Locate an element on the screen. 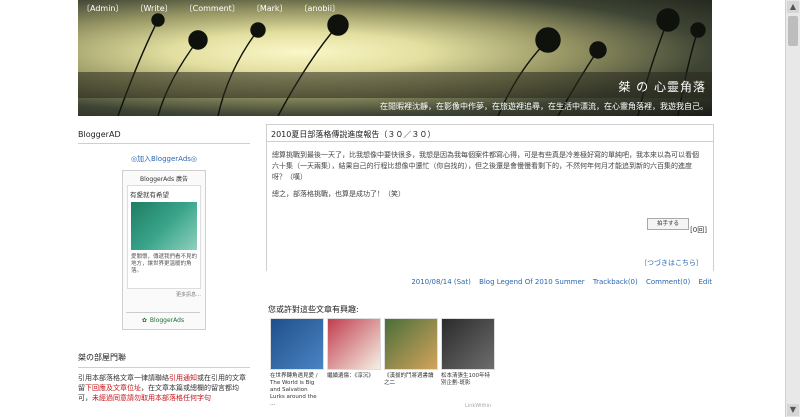  ads-title: BloggerAds 廣告 is located at coordinates (164, 179).